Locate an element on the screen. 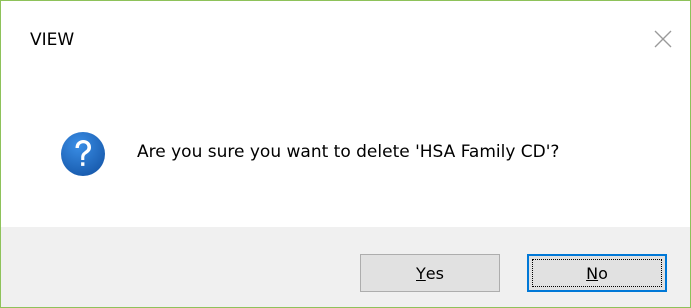 Image resolution: width=691 pixels, height=308 pixels. question-icon is located at coordinates (83, 154).